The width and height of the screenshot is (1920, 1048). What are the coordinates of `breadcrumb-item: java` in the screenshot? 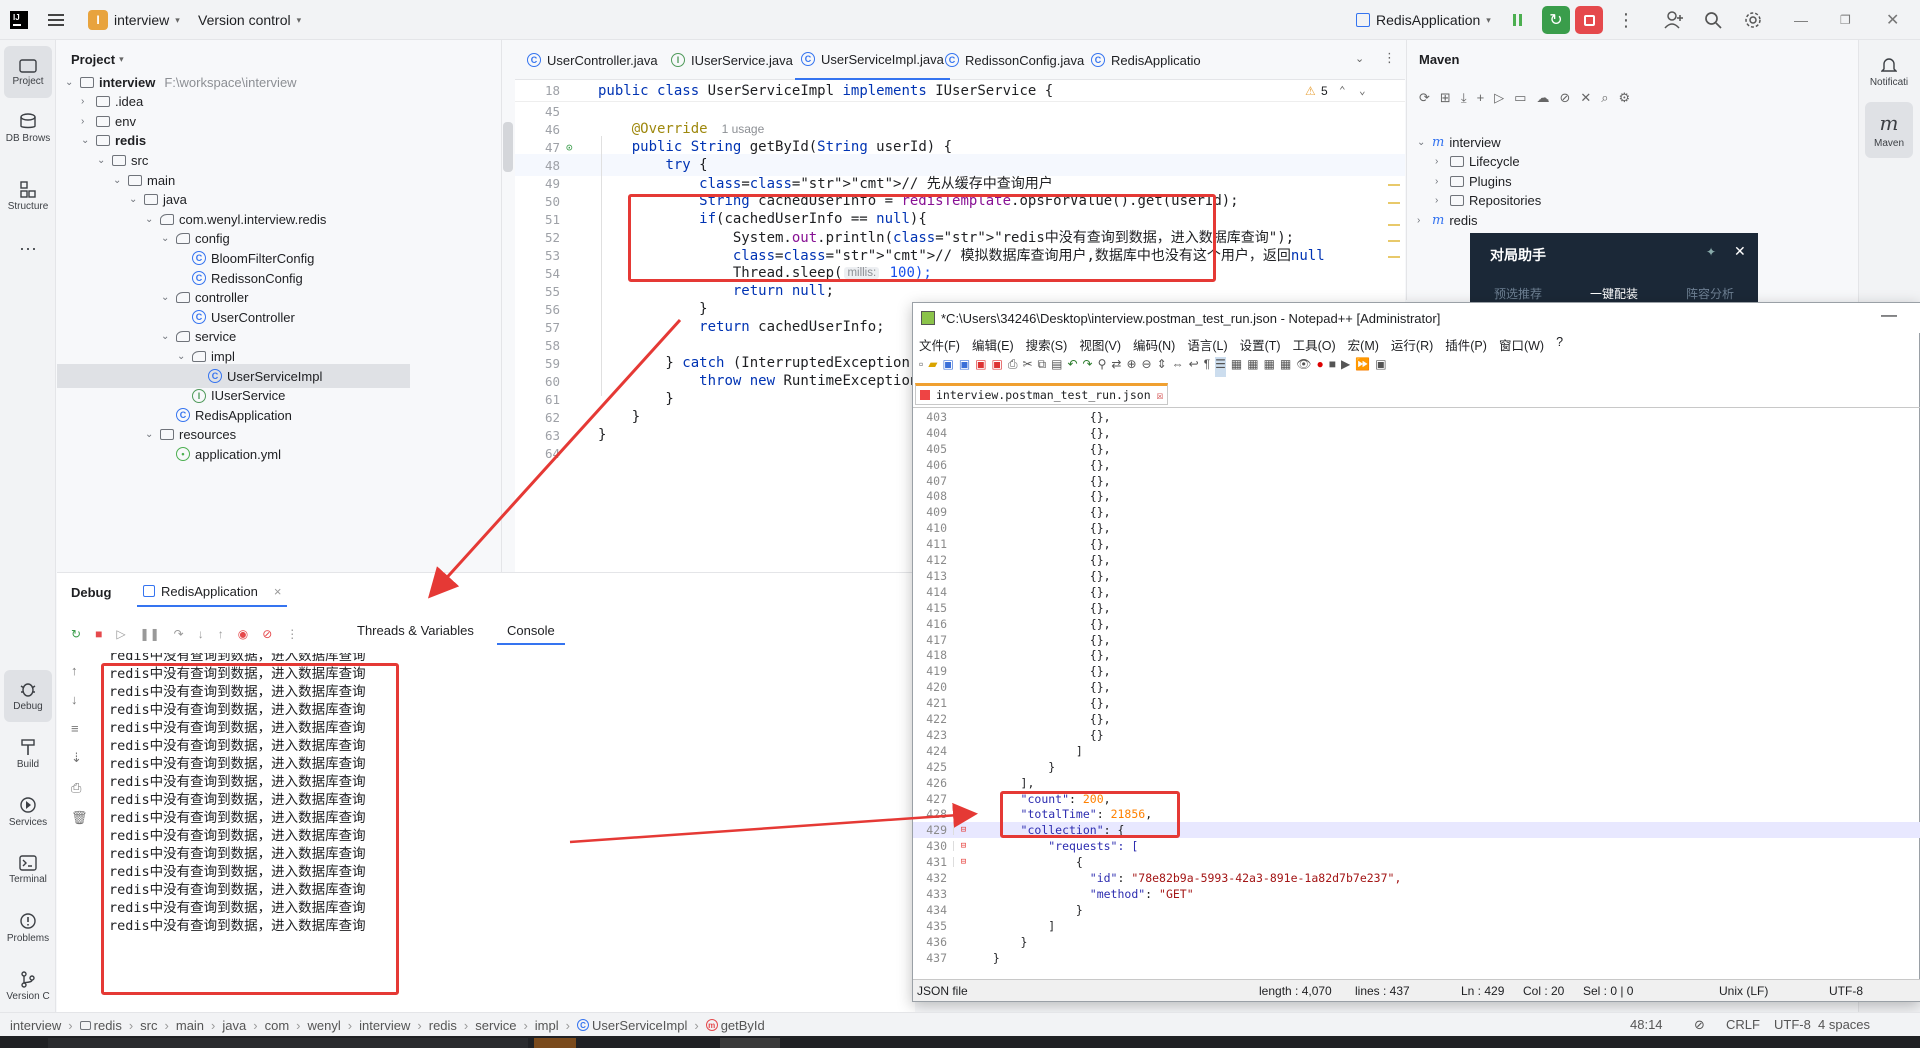 It's located at (234, 1025).